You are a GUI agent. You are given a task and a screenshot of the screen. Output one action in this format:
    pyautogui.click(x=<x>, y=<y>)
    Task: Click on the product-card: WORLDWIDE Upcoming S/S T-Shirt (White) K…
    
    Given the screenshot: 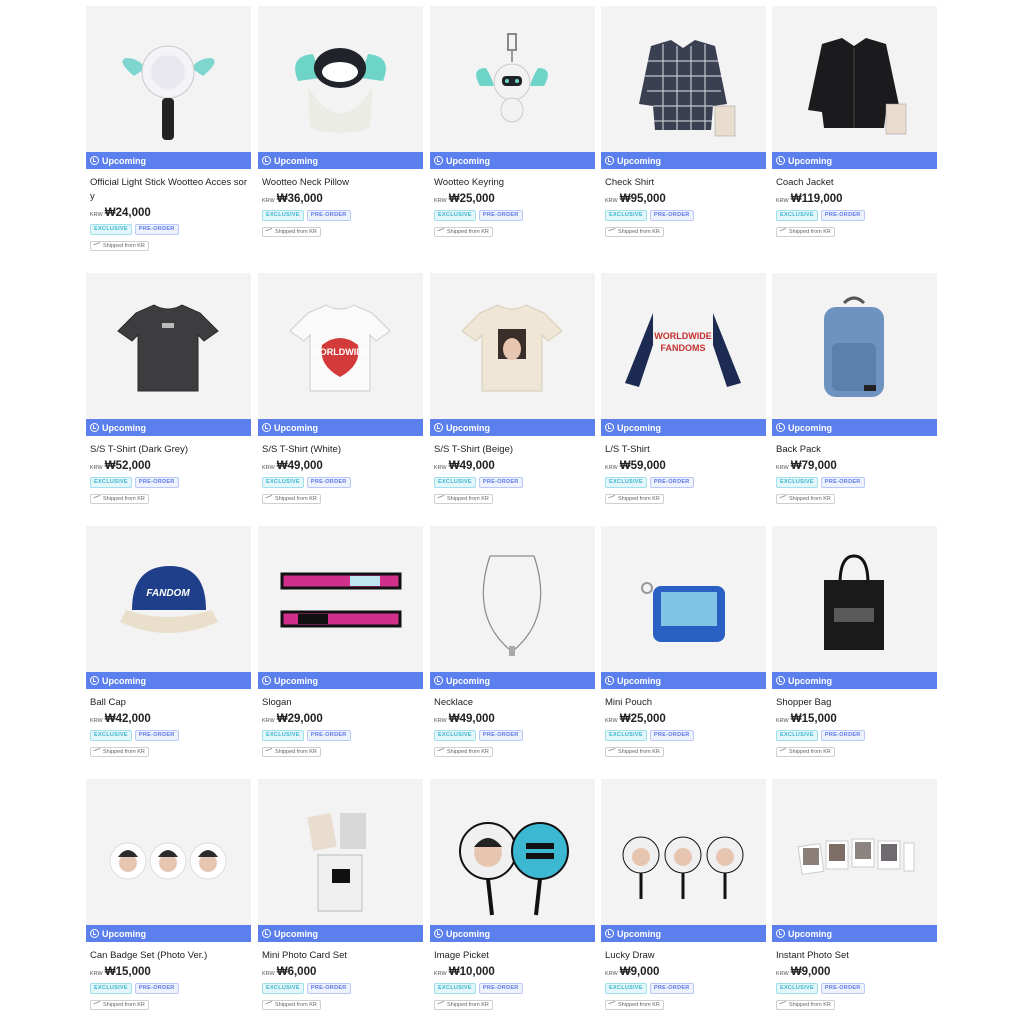 What is the action you would take?
    pyautogui.click(x=340, y=389)
    